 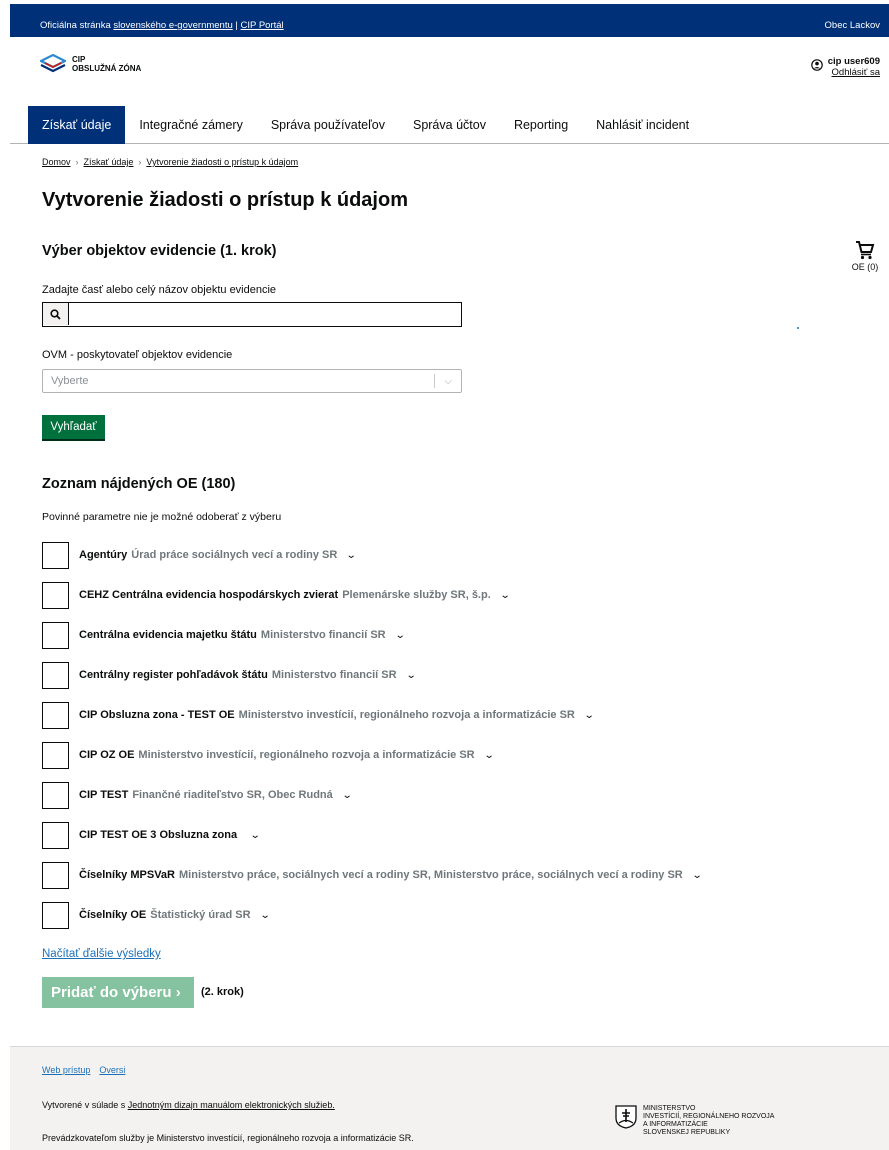 What do you see at coordinates (178, 992) in the screenshot?
I see `chevron-right-icon: ›` at bounding box center [178, 992].